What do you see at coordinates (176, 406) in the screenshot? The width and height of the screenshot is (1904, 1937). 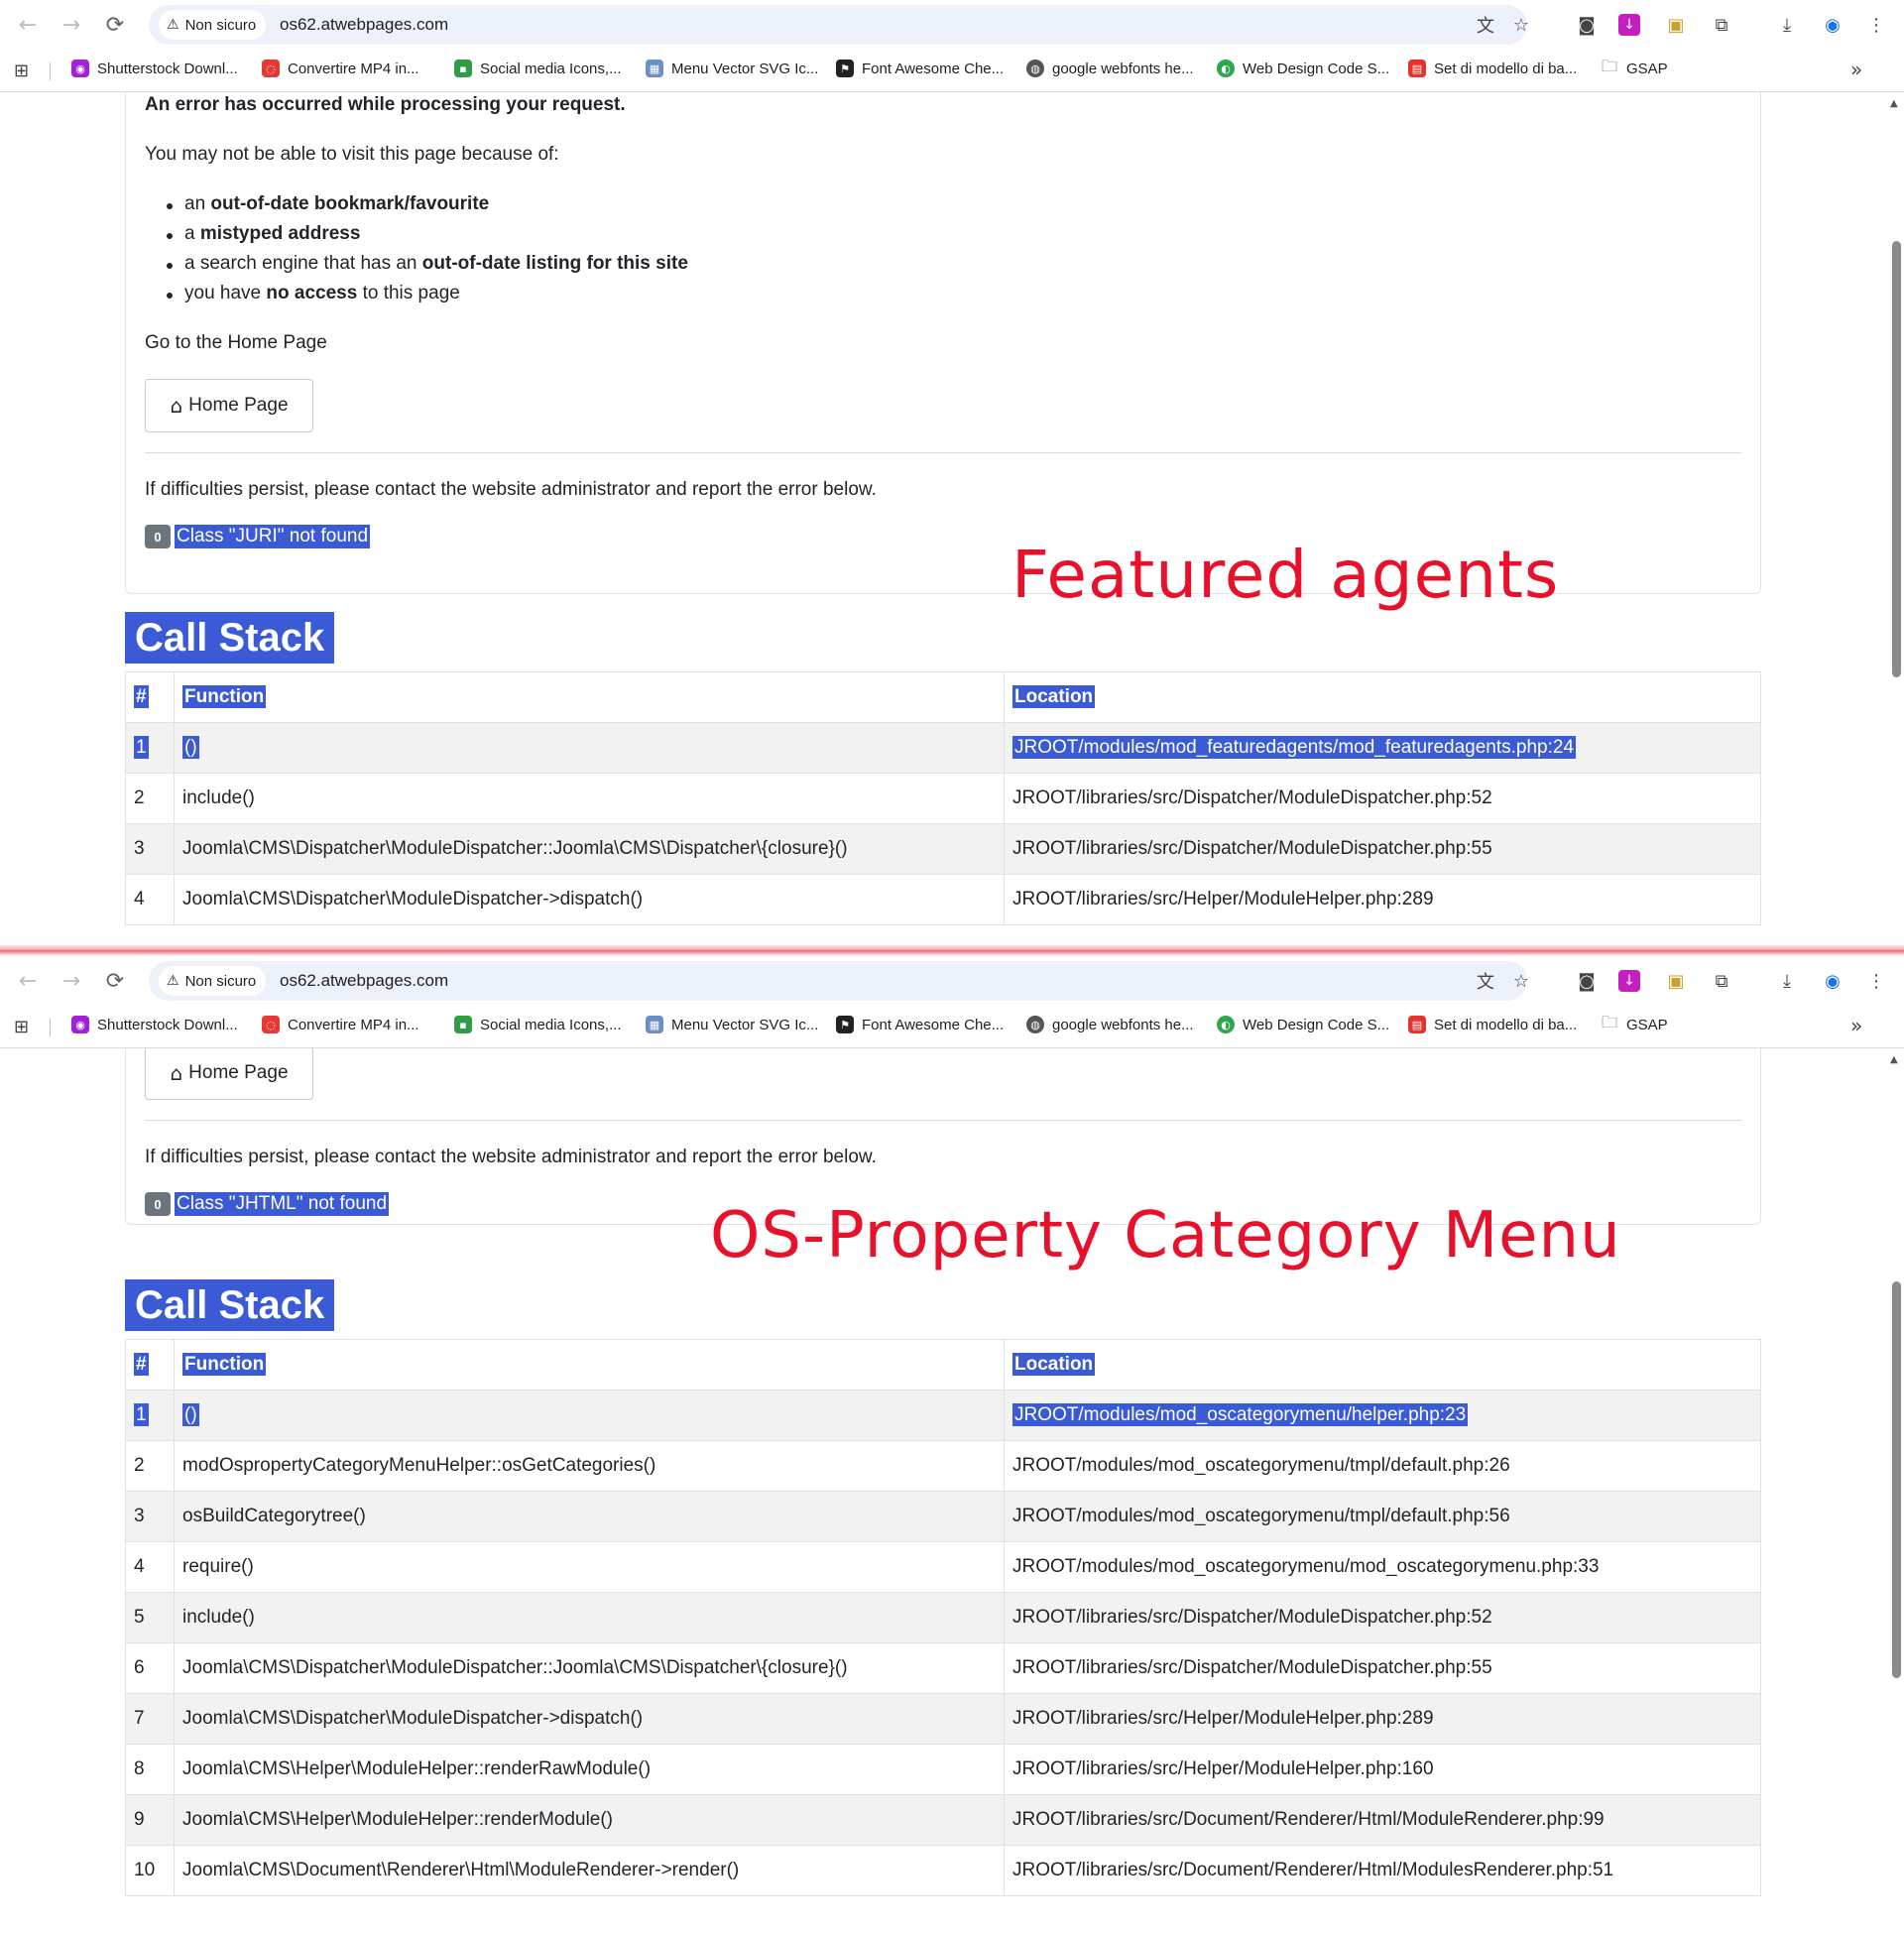 I see `home-icon: ⌂` at bounding box center [176, 406].